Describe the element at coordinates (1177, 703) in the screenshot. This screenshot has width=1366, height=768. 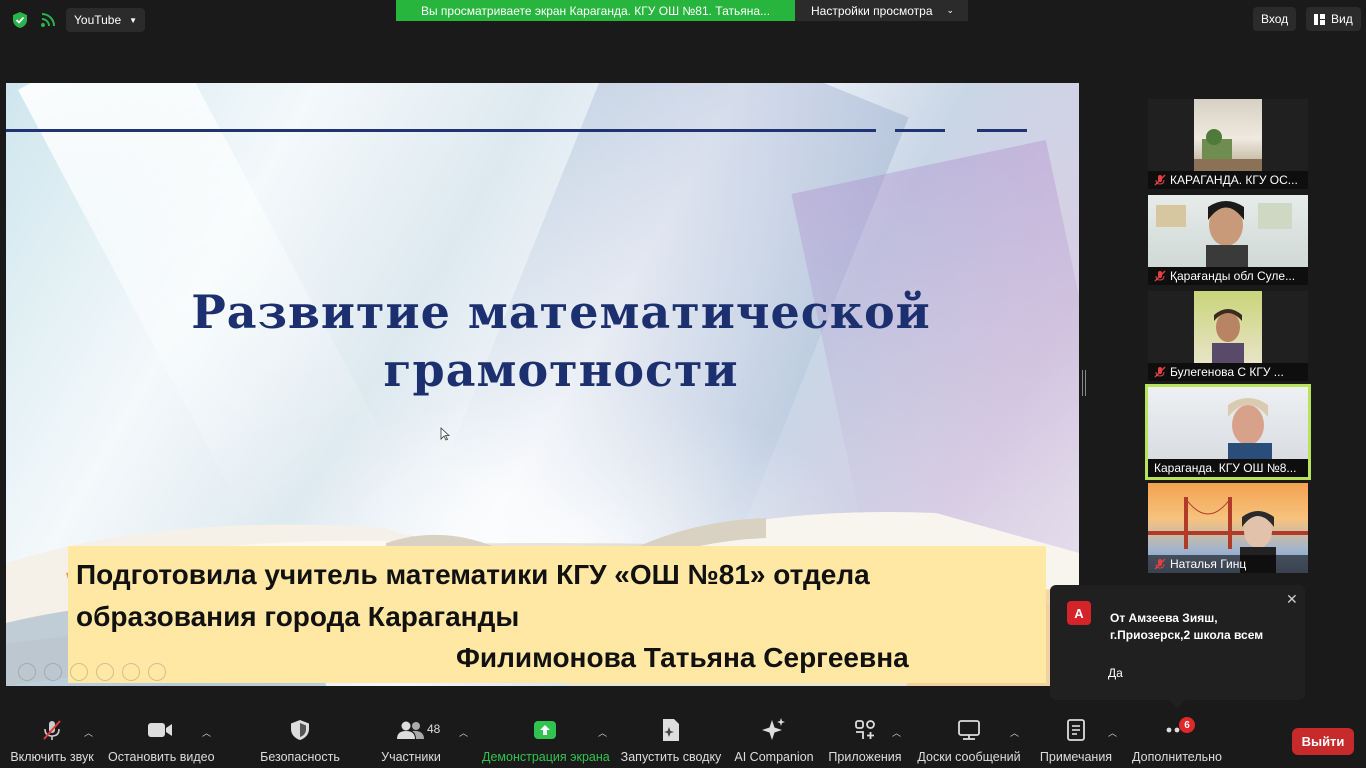
I see `notification-pointer` at that location.